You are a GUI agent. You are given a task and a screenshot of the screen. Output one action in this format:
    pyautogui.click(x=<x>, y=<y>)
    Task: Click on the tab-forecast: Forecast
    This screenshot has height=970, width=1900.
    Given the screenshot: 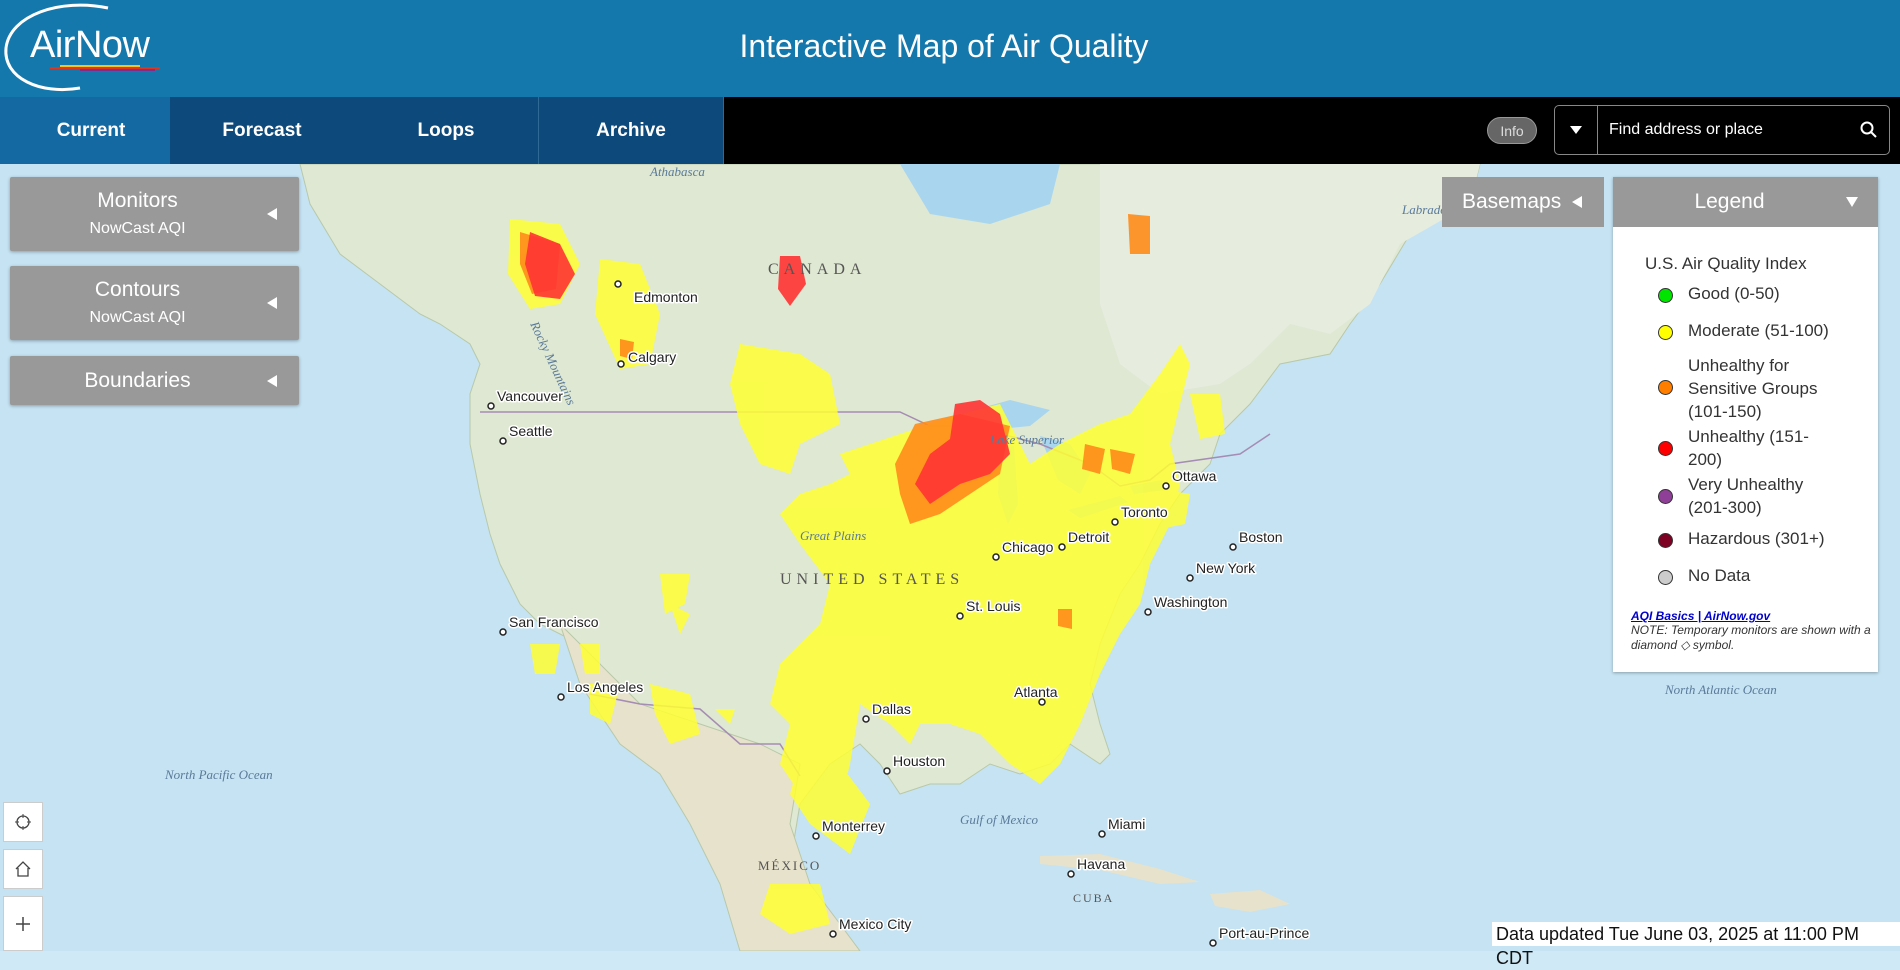 What is the action you would take?
    pyautogui.click(x=262, y=130)
    